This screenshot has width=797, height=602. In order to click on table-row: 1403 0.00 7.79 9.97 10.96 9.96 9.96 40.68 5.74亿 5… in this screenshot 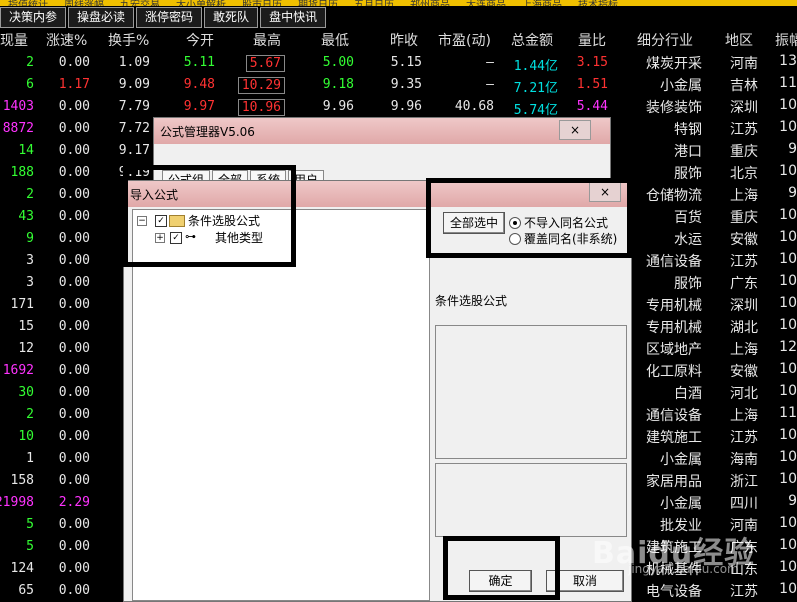, I will do `click(398, 107)`.